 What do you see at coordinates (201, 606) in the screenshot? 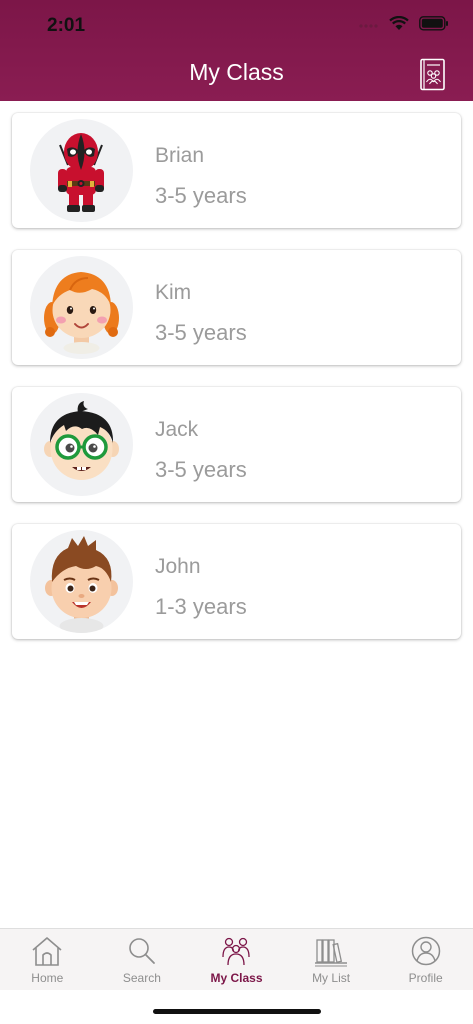
I see `child-age: 1-3 years` at bounding box center [201, 606].